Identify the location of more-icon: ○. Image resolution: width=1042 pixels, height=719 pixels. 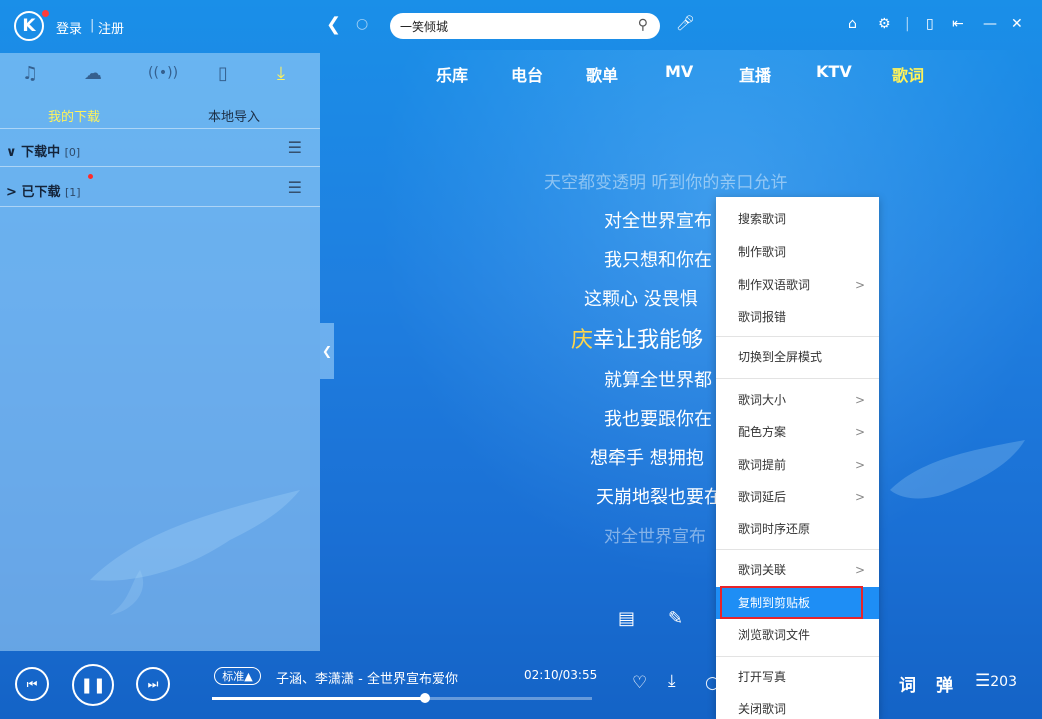
(712, 683).